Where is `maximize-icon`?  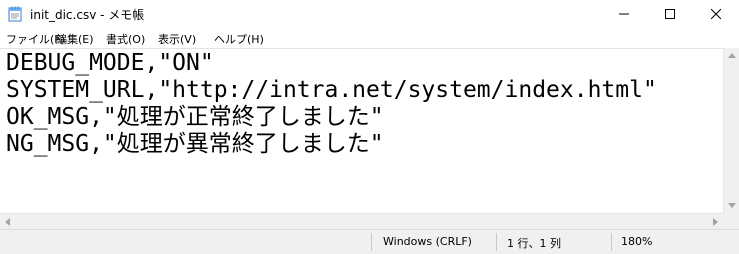
maximize-icon is located at coordinates (670, 14).